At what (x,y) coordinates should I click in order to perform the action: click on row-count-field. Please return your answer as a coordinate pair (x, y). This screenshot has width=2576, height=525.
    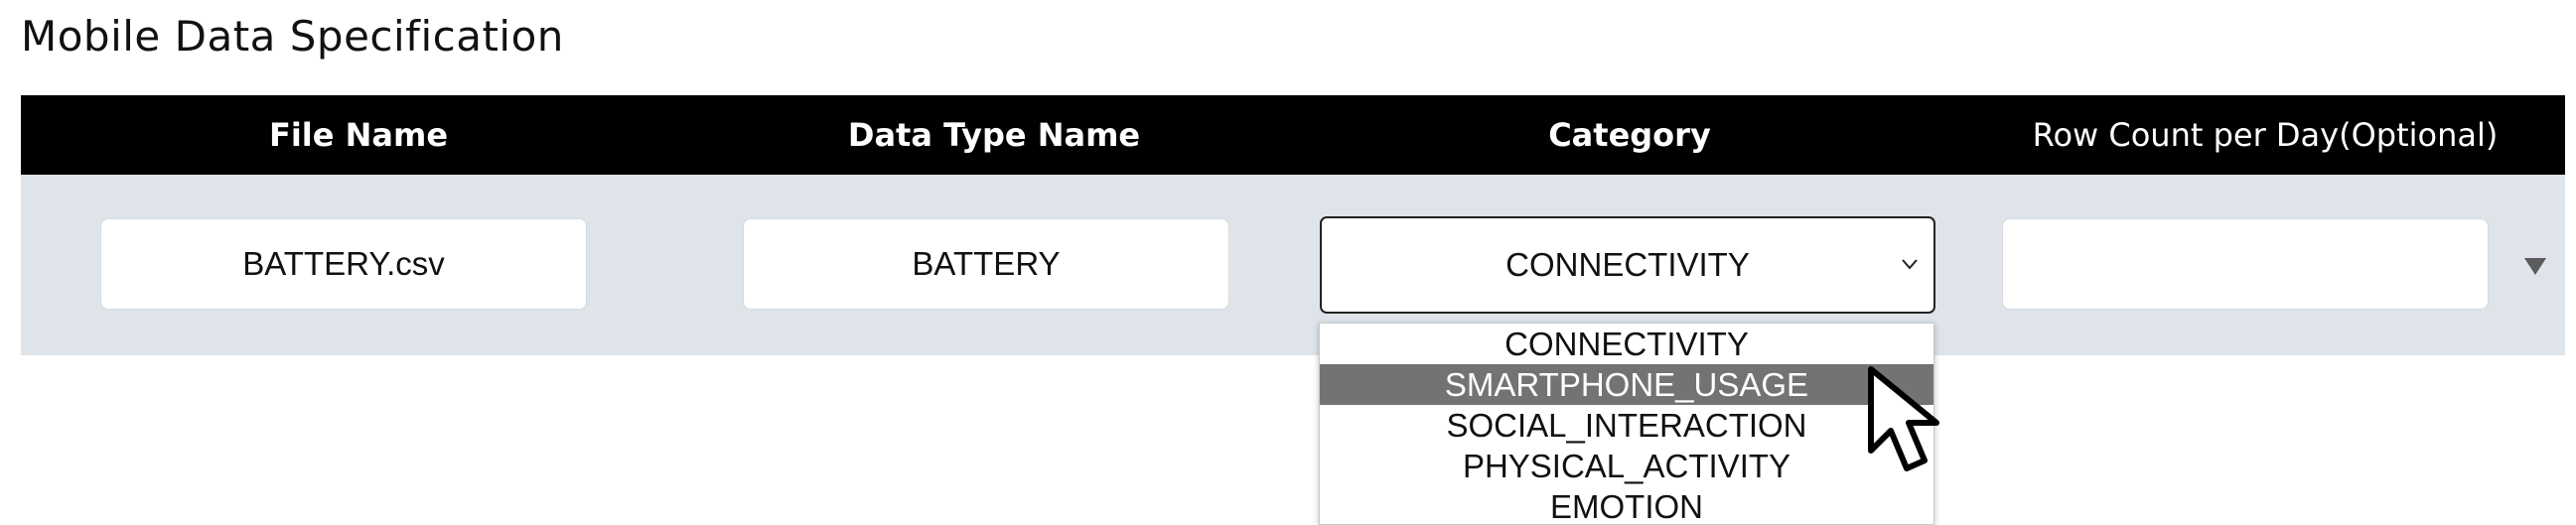
    Looking at the image, I should click on (2245, 264).